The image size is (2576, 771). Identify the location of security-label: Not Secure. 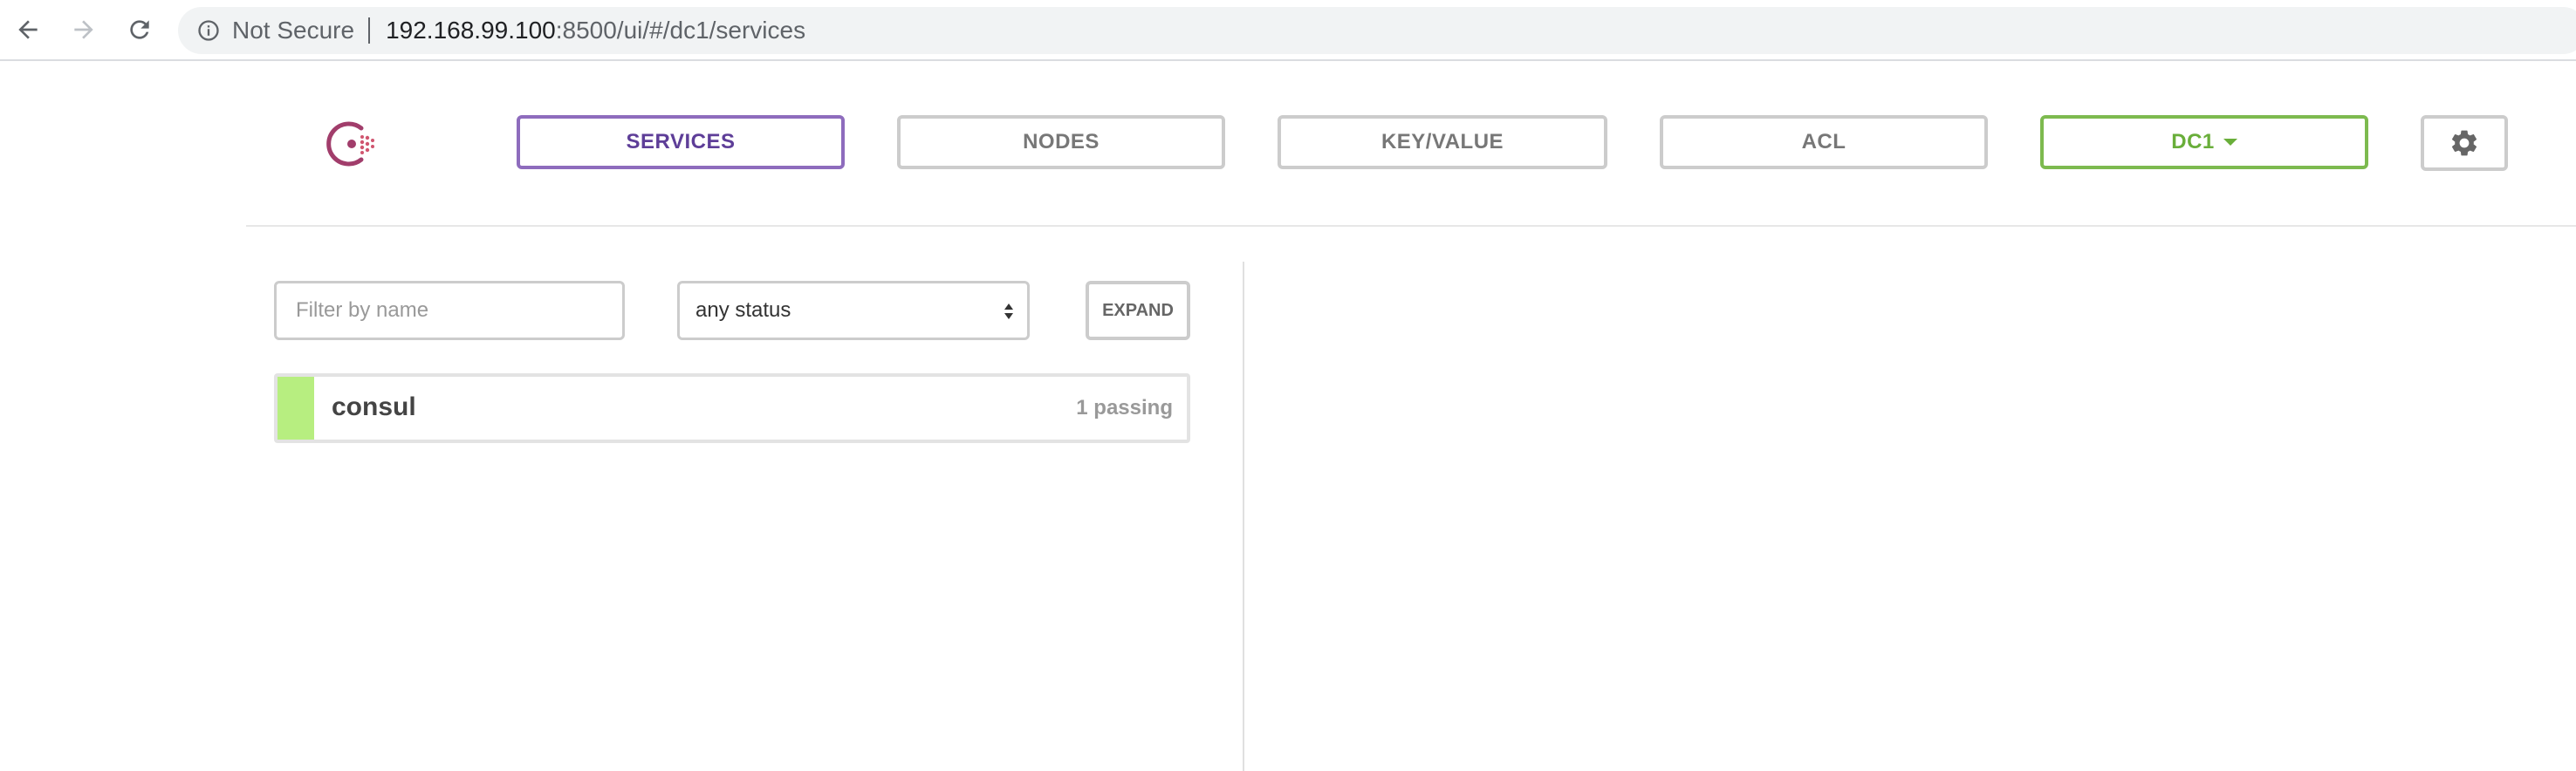
(293, 30).